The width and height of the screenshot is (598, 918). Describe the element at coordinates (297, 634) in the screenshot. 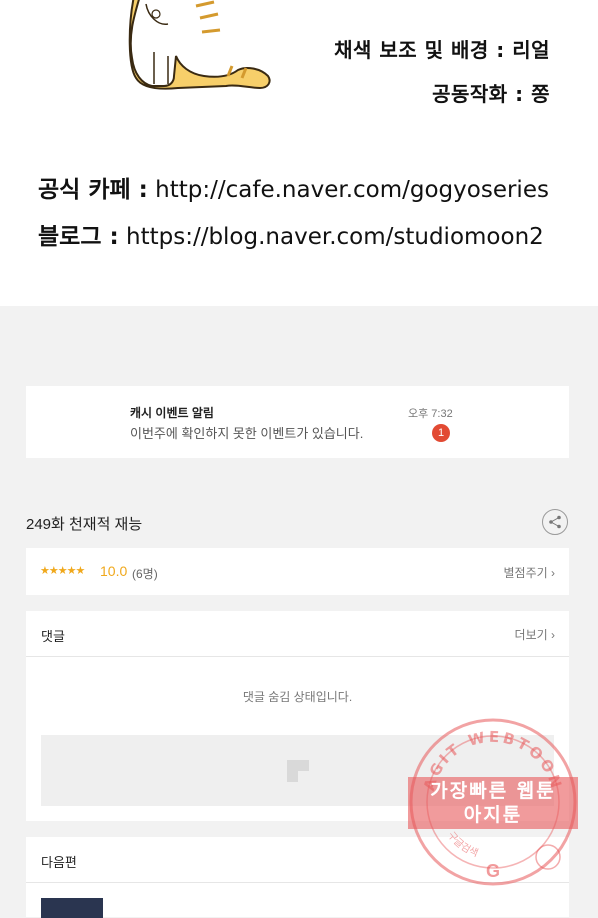

I see `comments-header: 댓글 더보기 ›` at that location.